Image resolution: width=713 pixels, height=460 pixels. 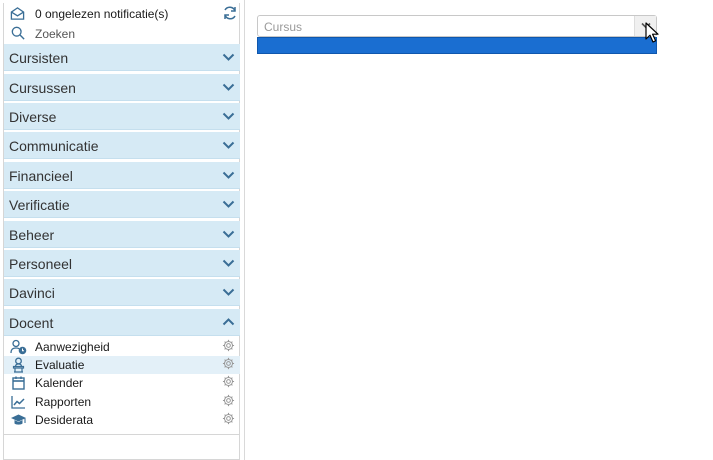 I want to click on section-cursussen: Cursussen, so click(x=122, y=87).